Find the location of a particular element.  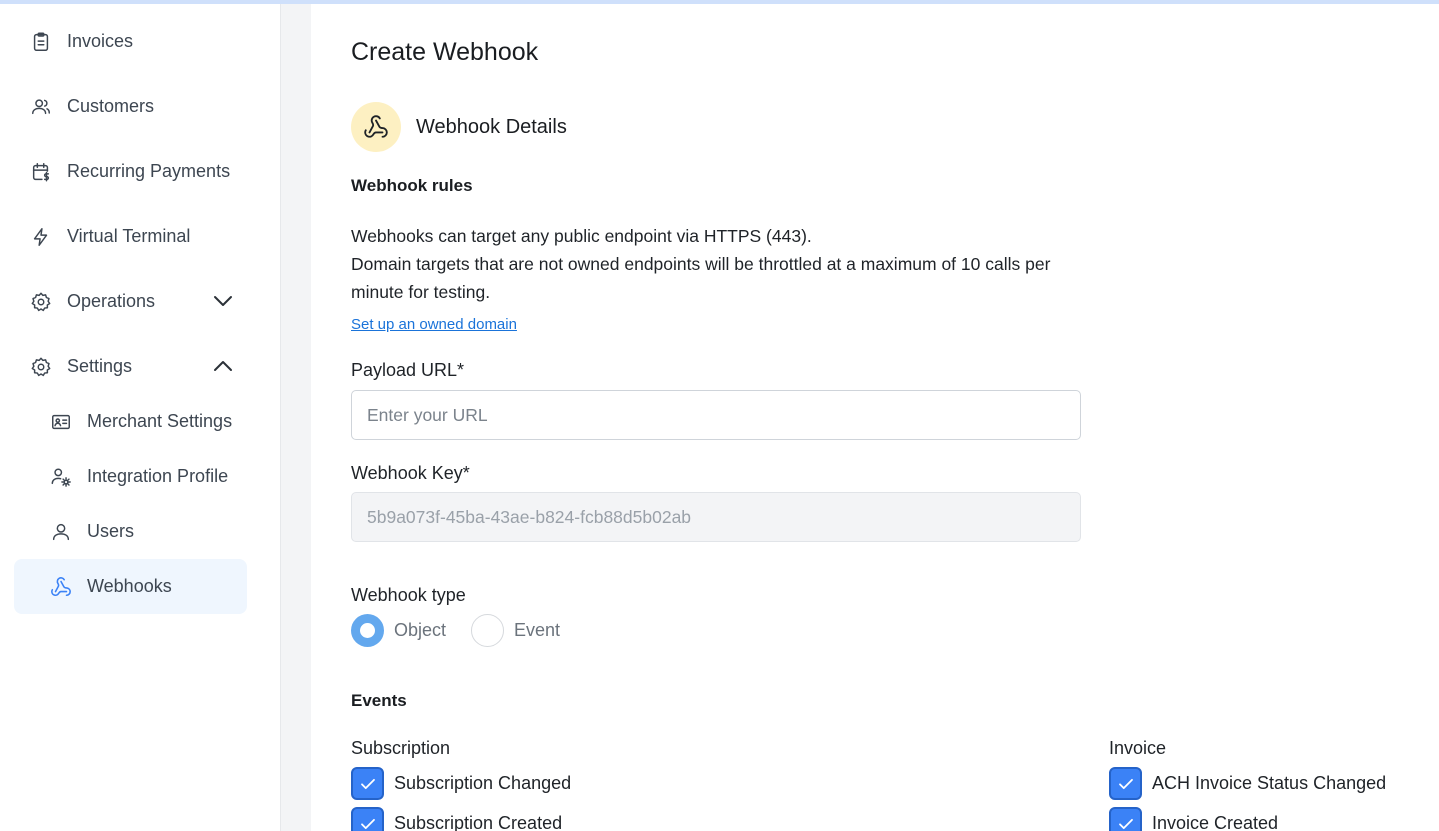

event-checkbox-row: Subscription Changed is located at coordinates (461, 783).